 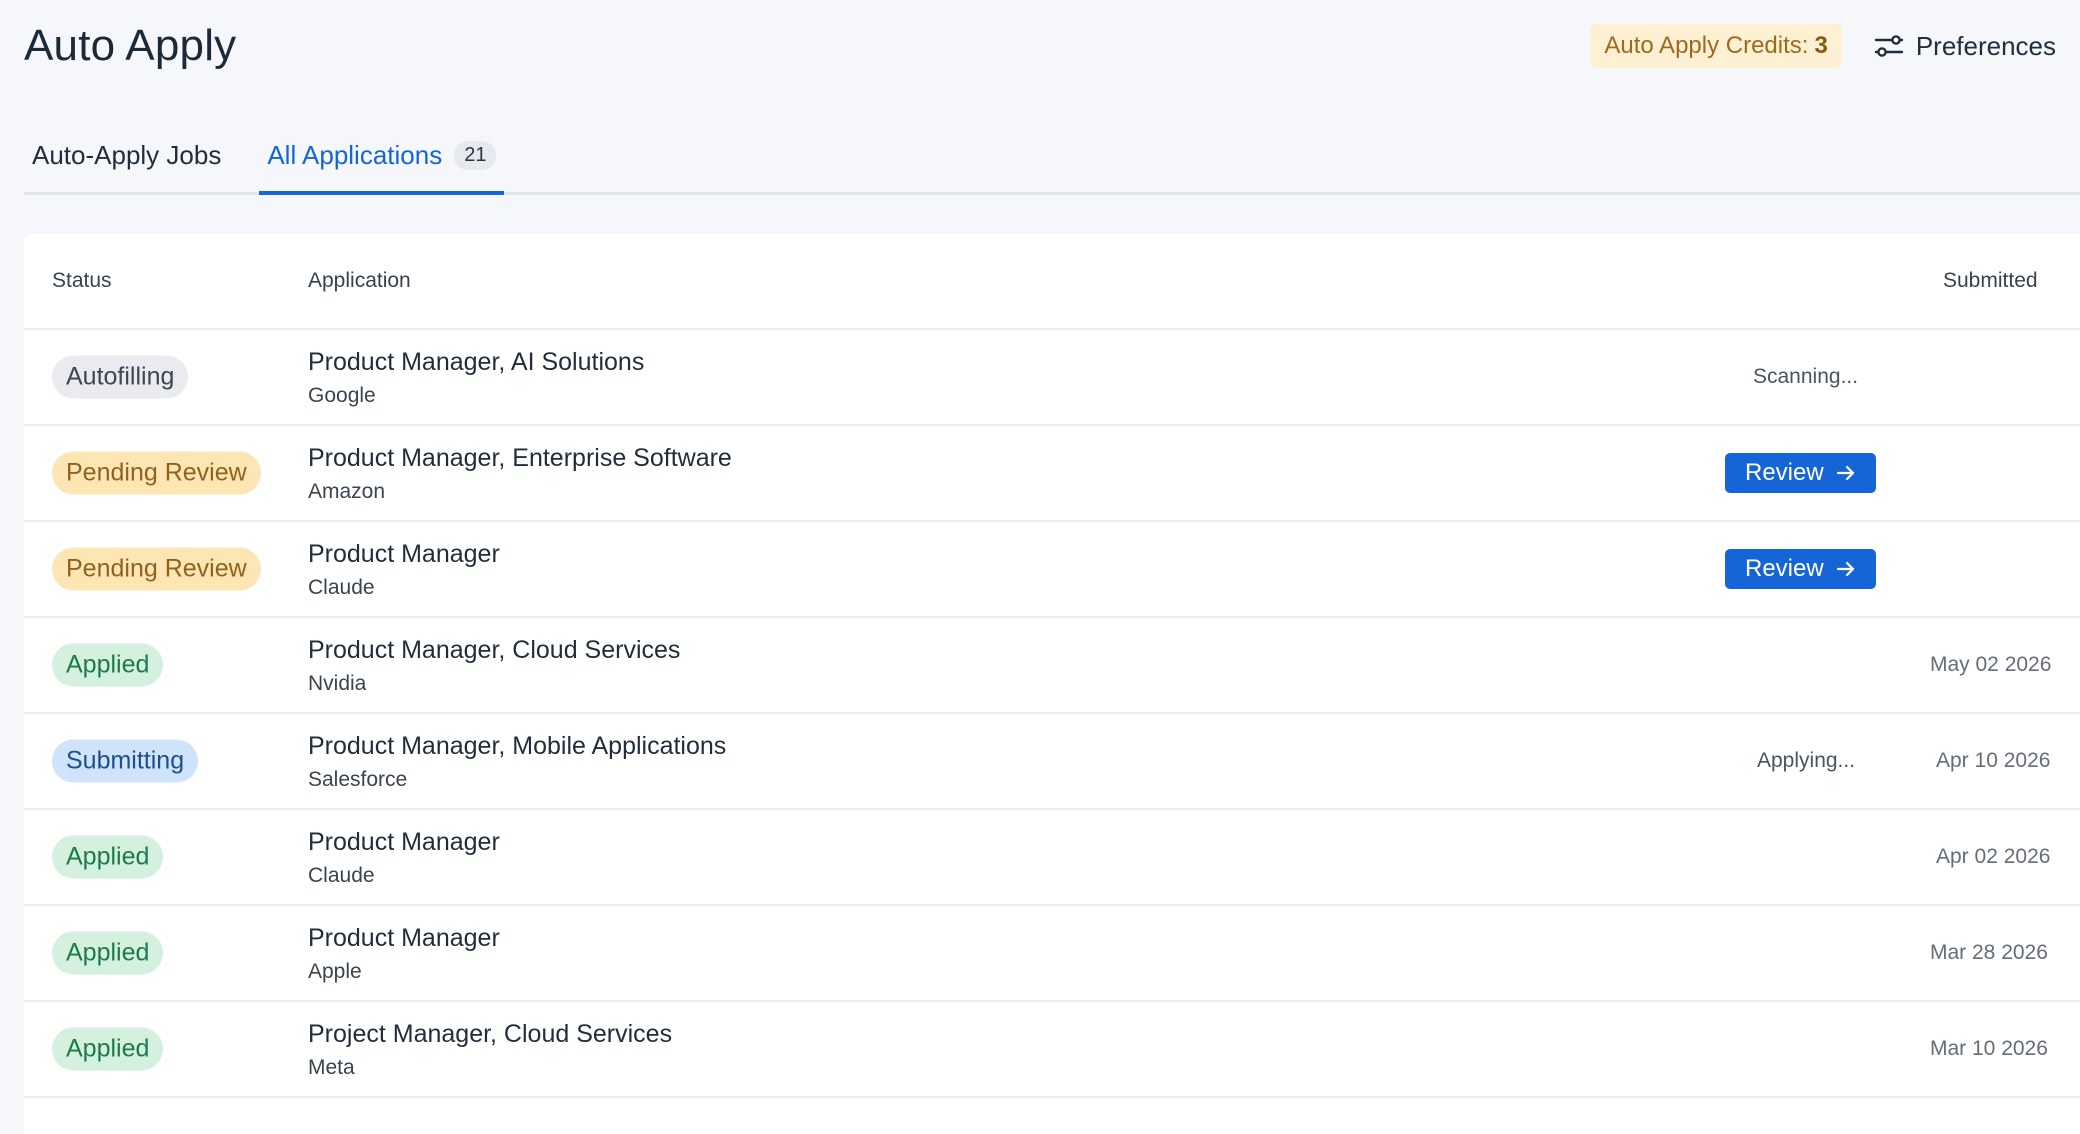 I want to click on submitted-date: Apr 10 2026, so click(x=1993, y=760).